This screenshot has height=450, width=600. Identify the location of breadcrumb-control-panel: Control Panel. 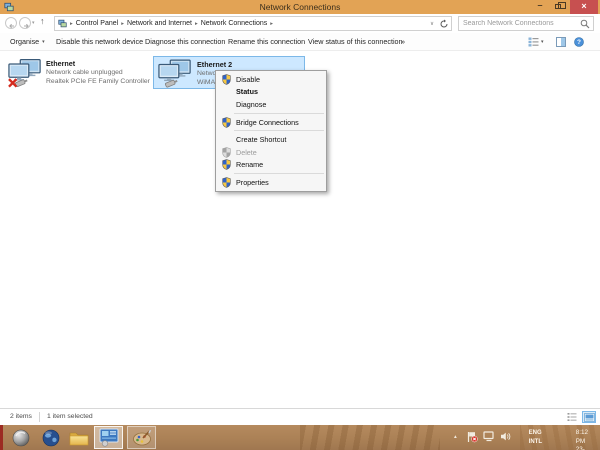
(97, 23).